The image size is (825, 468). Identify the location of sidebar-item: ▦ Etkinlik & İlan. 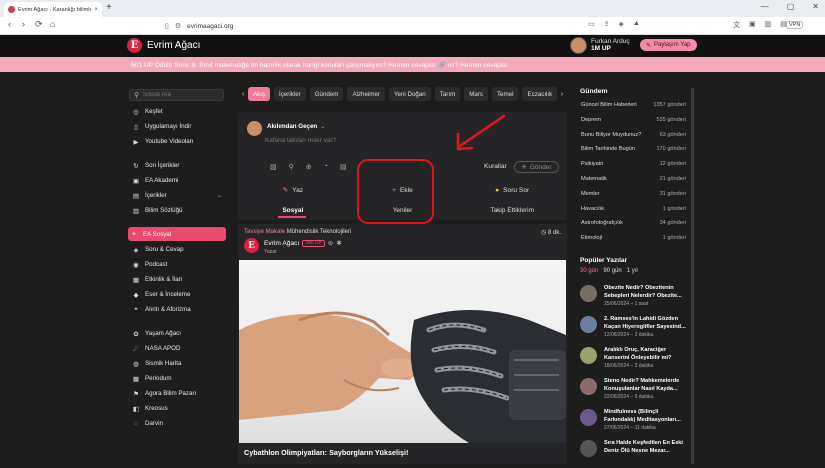
(178, 279).